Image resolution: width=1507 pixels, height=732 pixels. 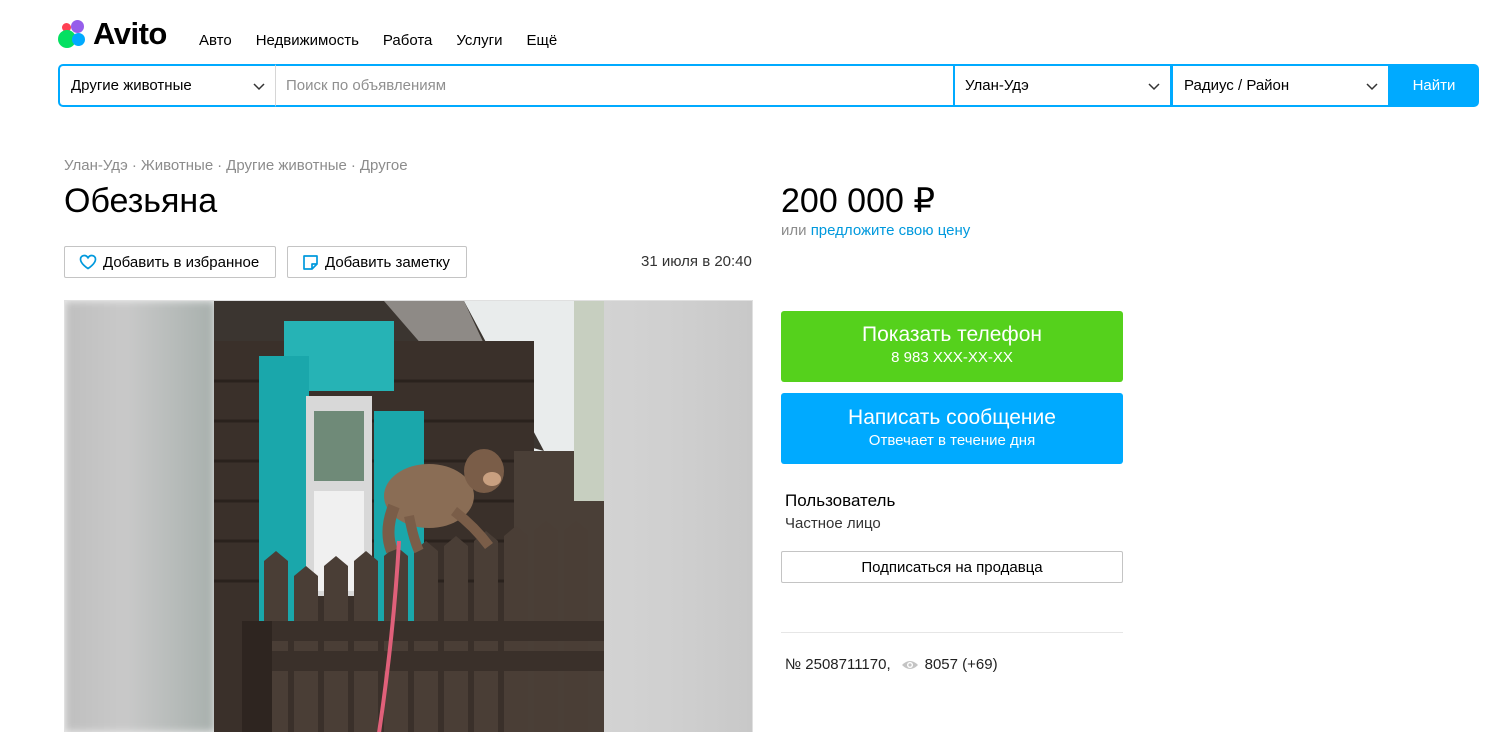 I want to click on listing-meta: № 2508711170, 8057 (+69), so click(x=891, y=664).